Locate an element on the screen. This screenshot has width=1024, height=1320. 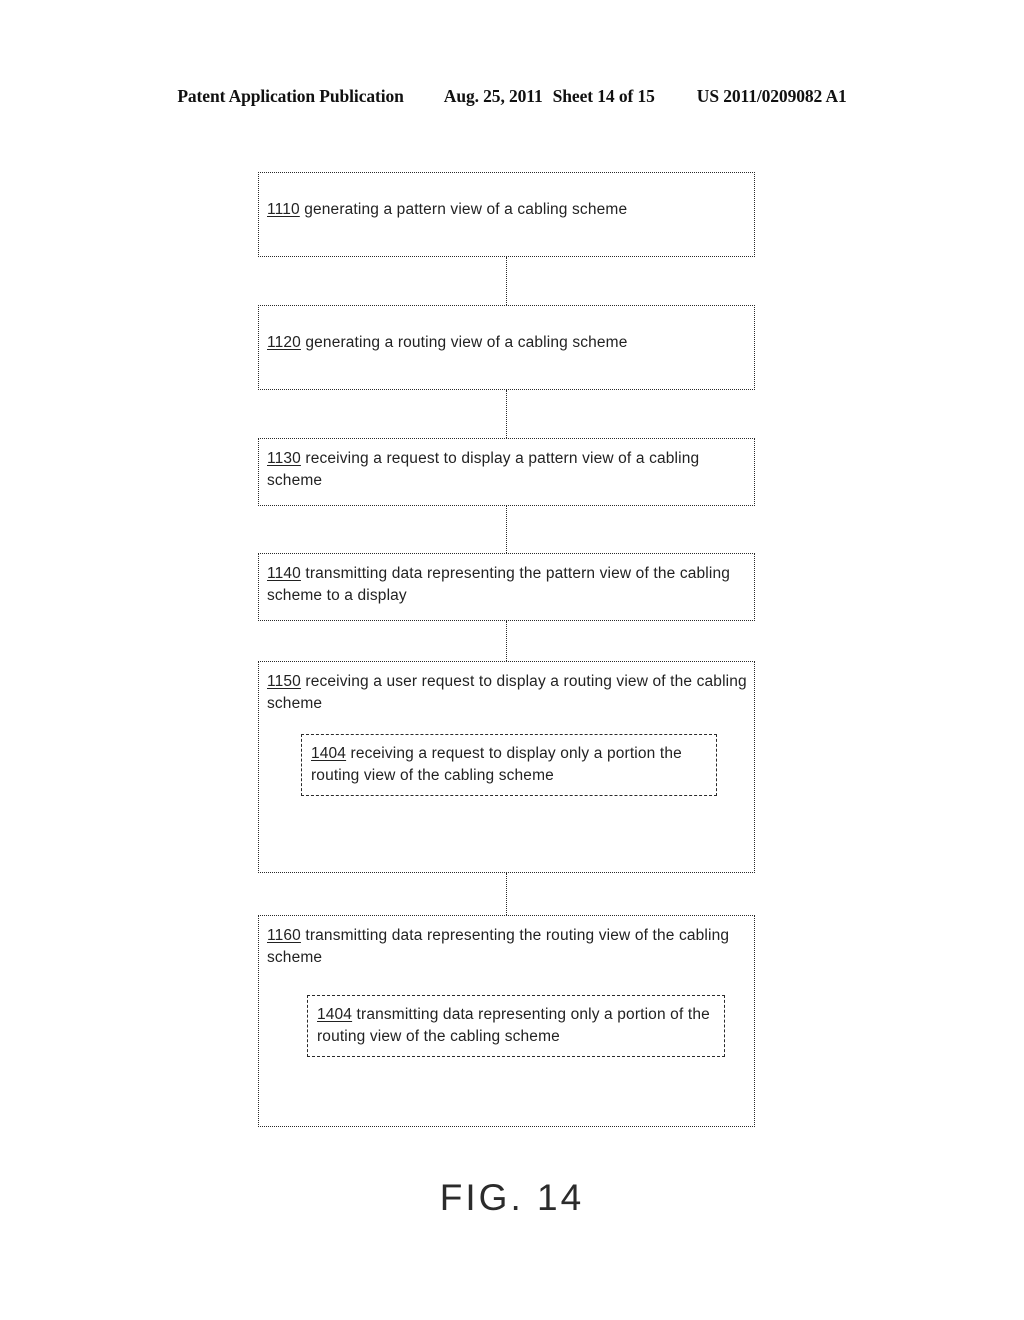
substep-1404-receiving-refnum: 1404 is located at coordinates (329, 753).